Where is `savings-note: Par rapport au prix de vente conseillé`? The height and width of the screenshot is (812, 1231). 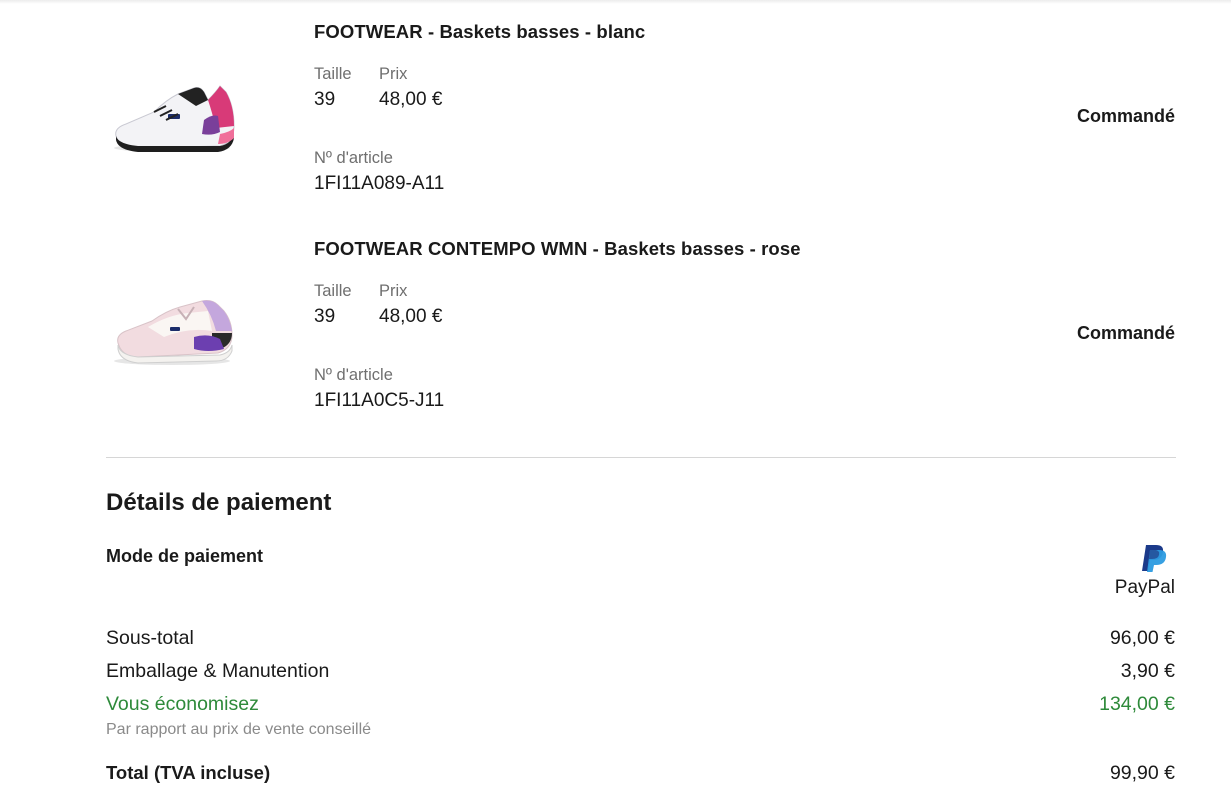 savings-note: Par rapport au prix de vente conseillé is located at coordinates (239, 729).